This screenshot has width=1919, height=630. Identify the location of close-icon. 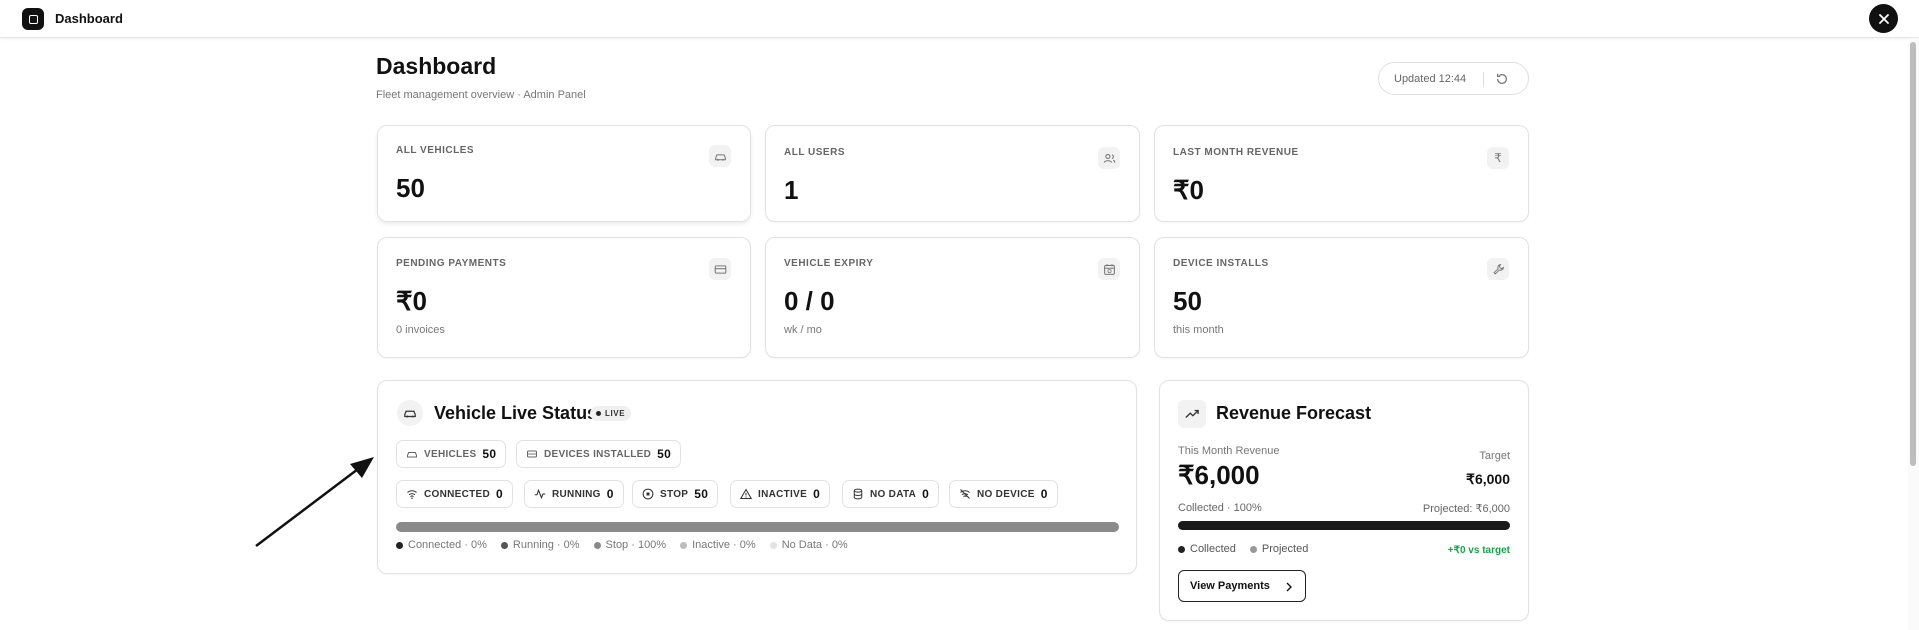
(1883, 18).